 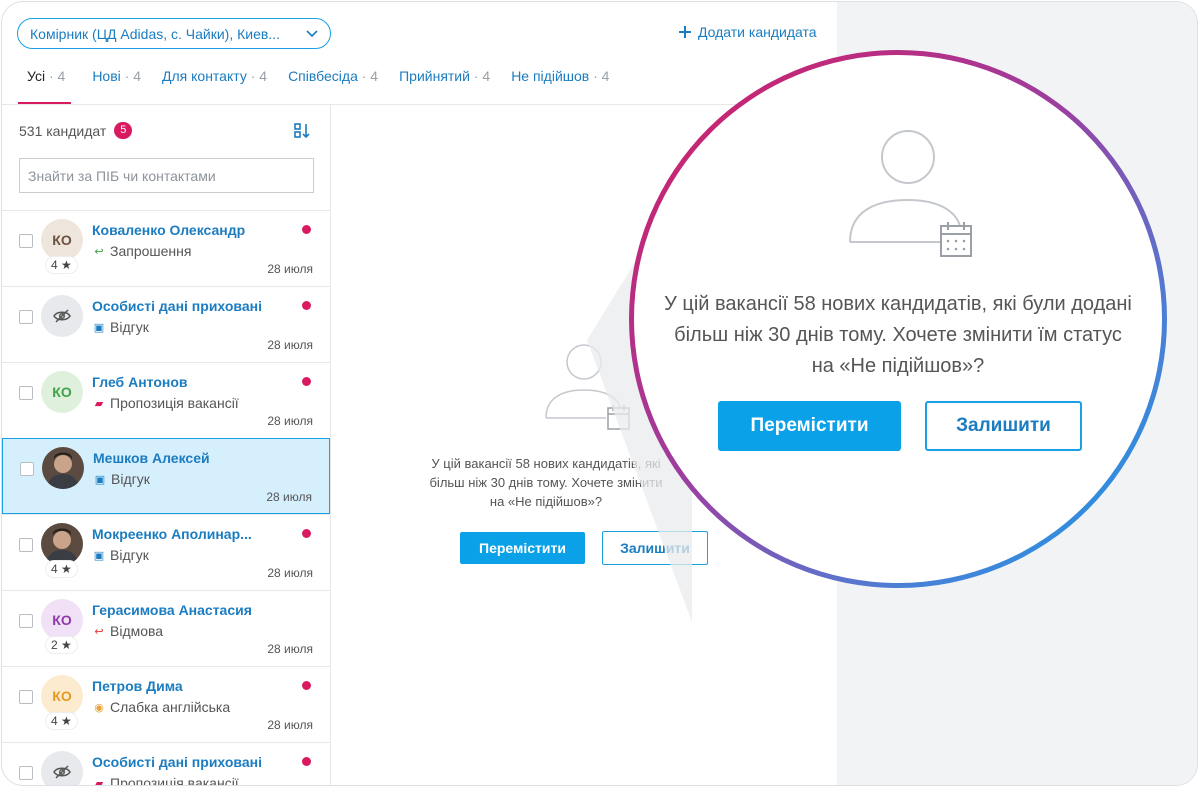 What do you see at coordinates (910, 193) in the screenshot?
I see `user-calendar-icon` at bounding box center [910, 193].